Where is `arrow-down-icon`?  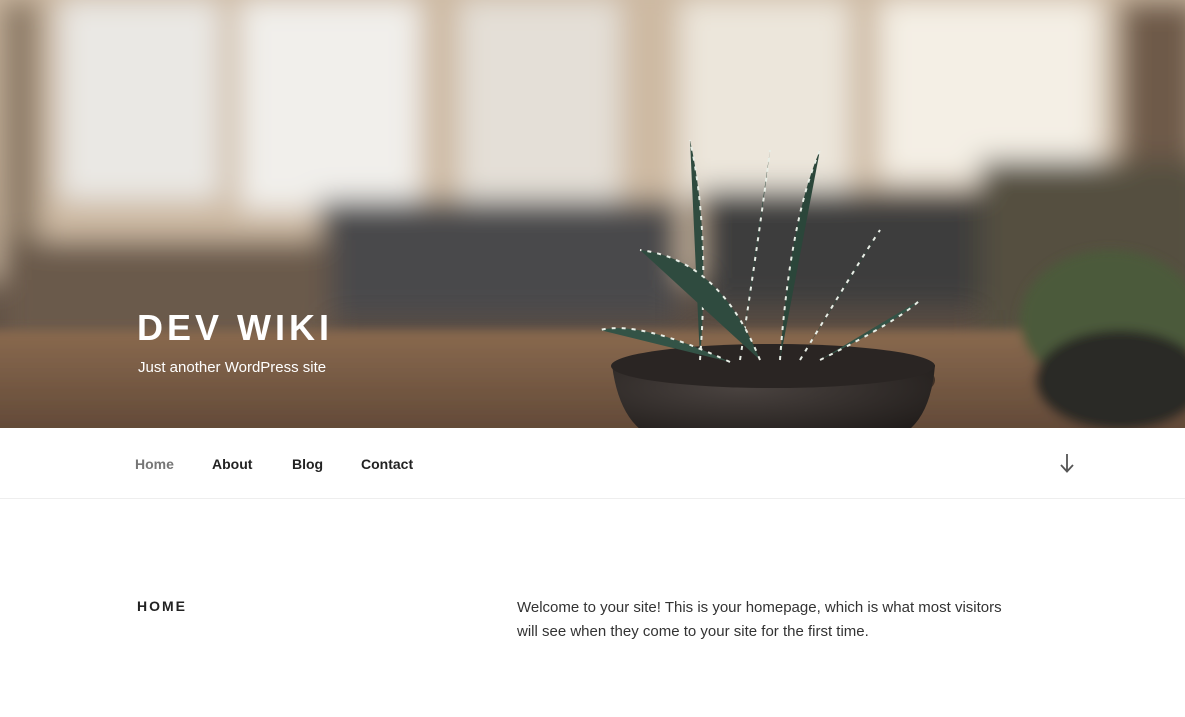
arrow-down-icon is located at coordinates (1067, 463).